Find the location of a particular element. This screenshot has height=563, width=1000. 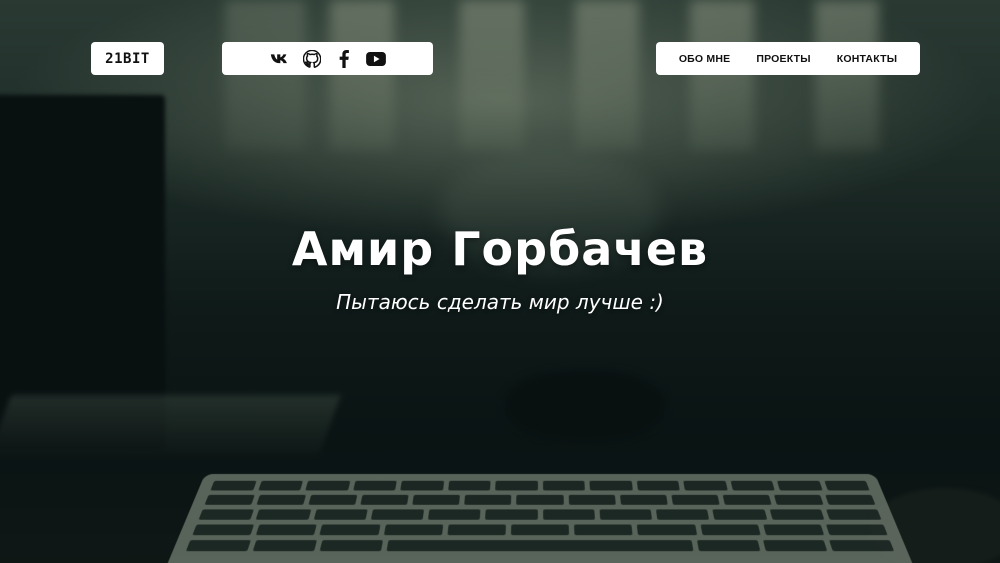

logo-label: 21BIT is located at coordinates (127, 58).